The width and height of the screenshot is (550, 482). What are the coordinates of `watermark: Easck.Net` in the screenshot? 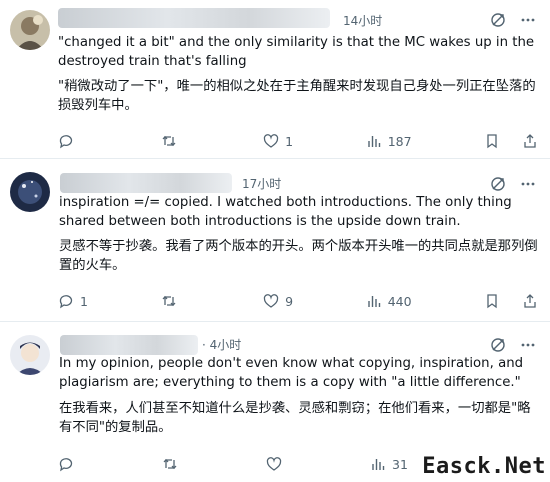 It's located at (484, 466).